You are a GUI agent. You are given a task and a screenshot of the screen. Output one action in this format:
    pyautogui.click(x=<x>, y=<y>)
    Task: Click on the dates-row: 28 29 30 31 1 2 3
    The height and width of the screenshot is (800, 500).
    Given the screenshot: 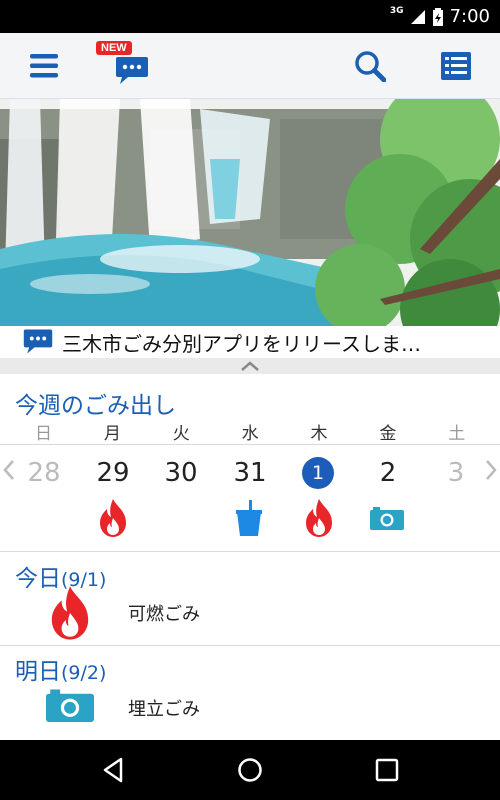 What is the action you would take?
    pyautogui.click(x=250, y=473)
    